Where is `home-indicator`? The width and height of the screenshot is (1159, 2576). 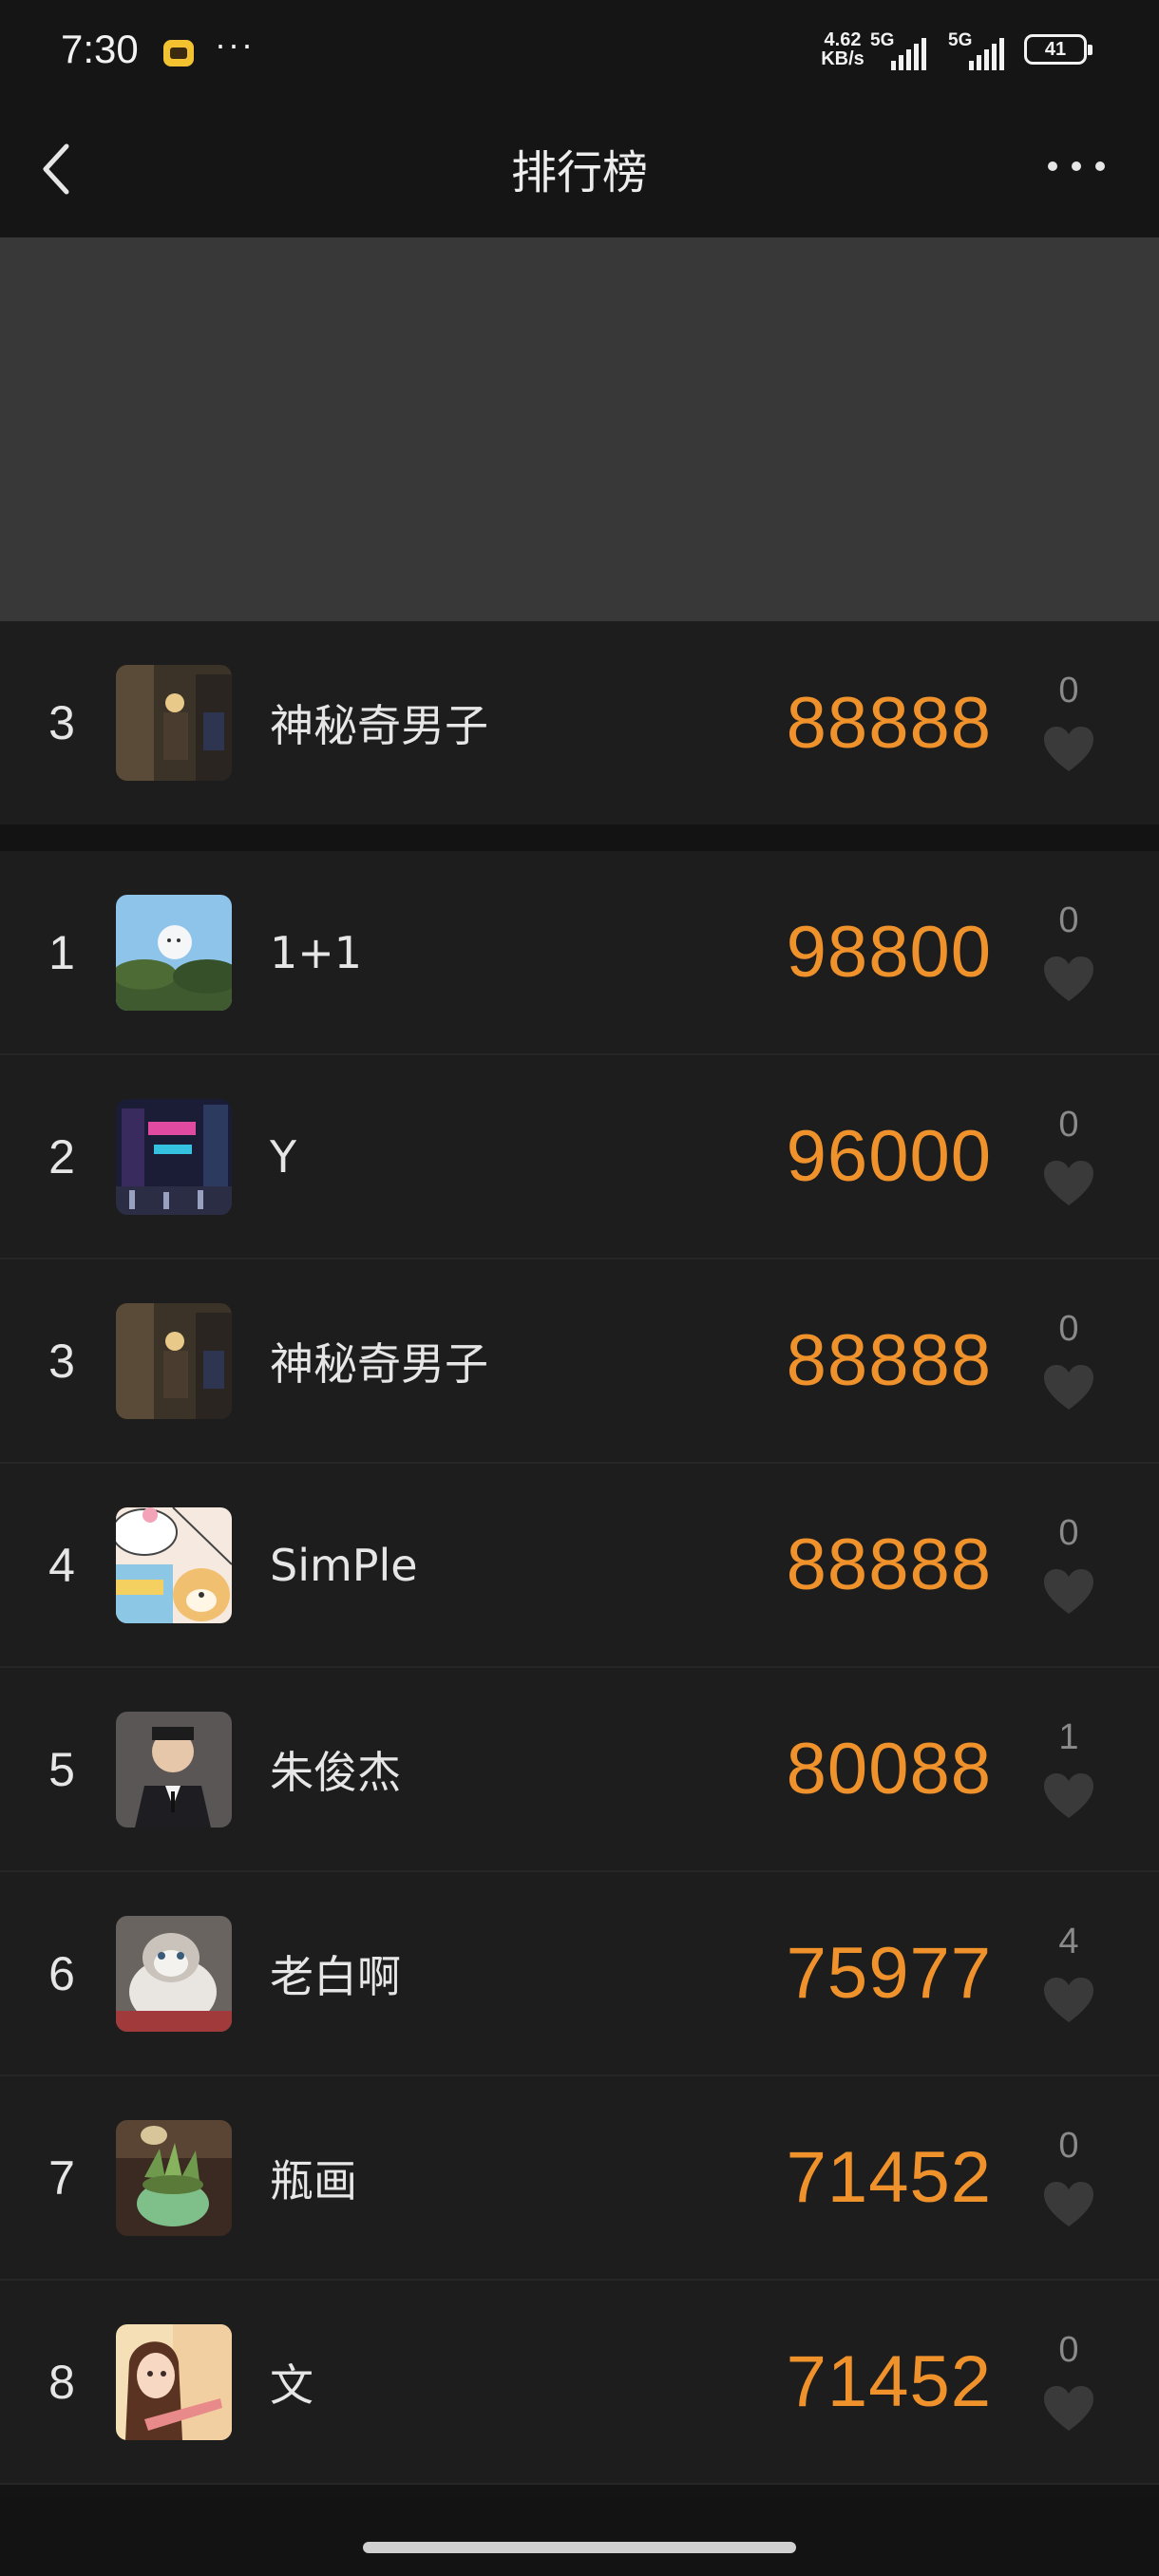
home-indicator is located at coordinates (579, 2547).